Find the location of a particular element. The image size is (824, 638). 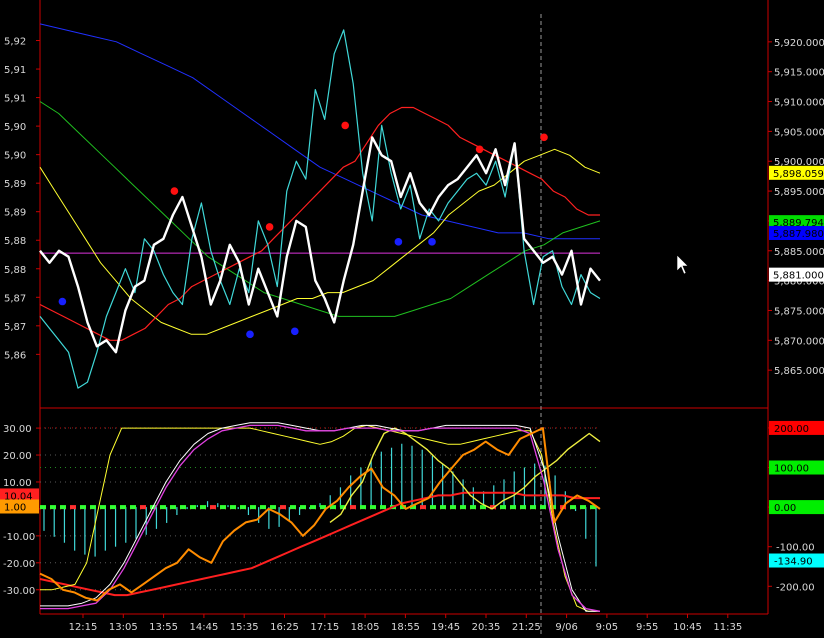

osc-left-tick-label: -10.00 is located at coordinates (19, 537).